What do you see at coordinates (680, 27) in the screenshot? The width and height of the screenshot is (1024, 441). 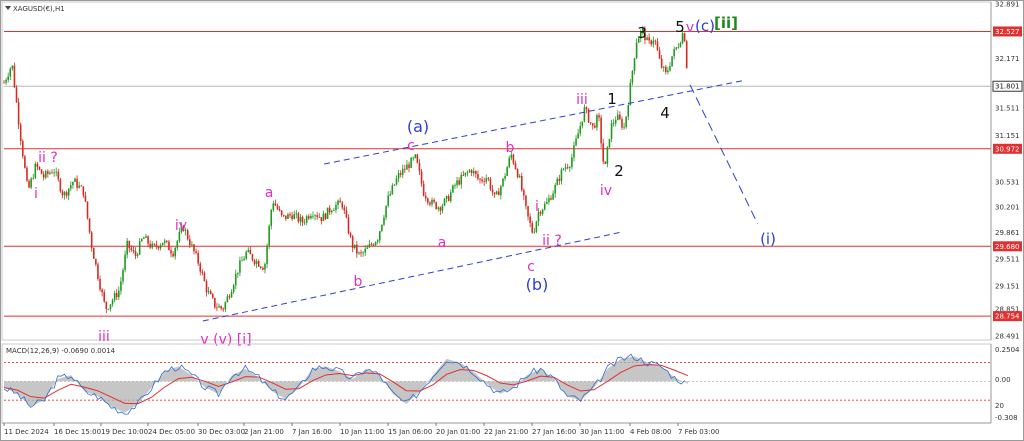 I see `wave-label: 5` at bounding box center [680, 27].